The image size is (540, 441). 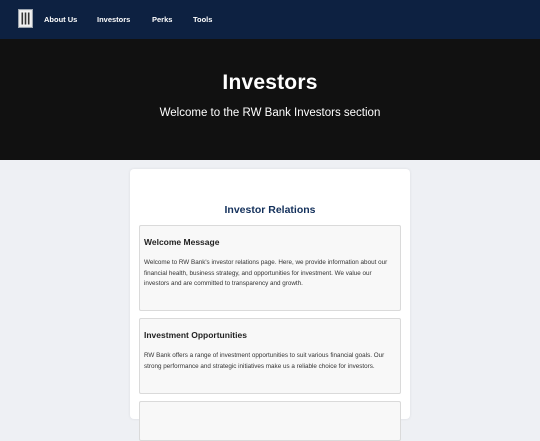 I want to click on next-section-partial, so click(x=270, y=421).